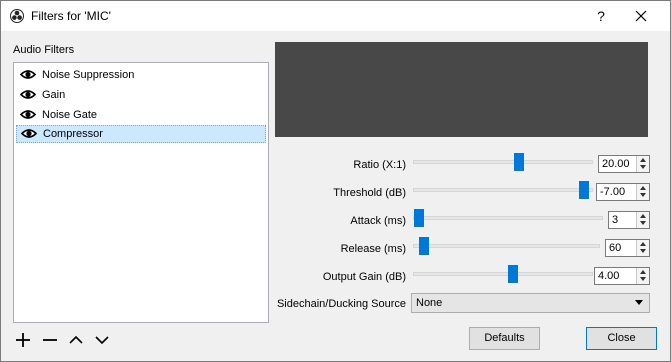 The width and height of the screenshot is (671, 362). What do you see at coordinates (364, 277) in the screenshot?
I see `output-gain-label: Output Gain (dB)` at bounding box center [364, 277].